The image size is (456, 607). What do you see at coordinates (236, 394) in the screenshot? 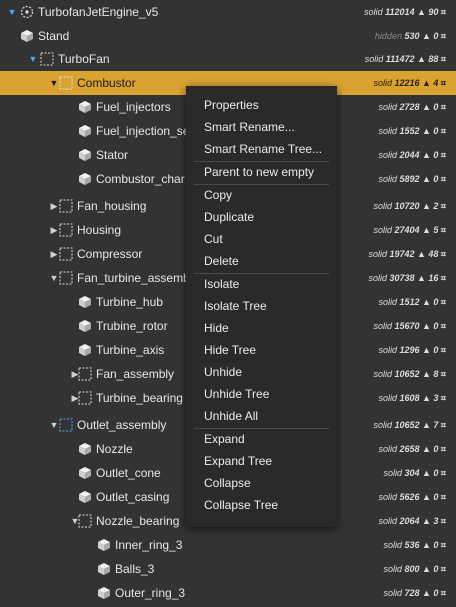
I see `menu-item-unhide-tree: Unhide Tree` at bounding box center [236, 394].